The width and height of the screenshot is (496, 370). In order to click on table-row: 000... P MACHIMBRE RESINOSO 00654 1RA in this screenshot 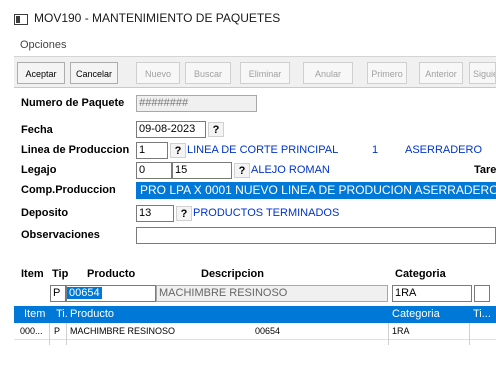, I will do `click(255, 331)`.